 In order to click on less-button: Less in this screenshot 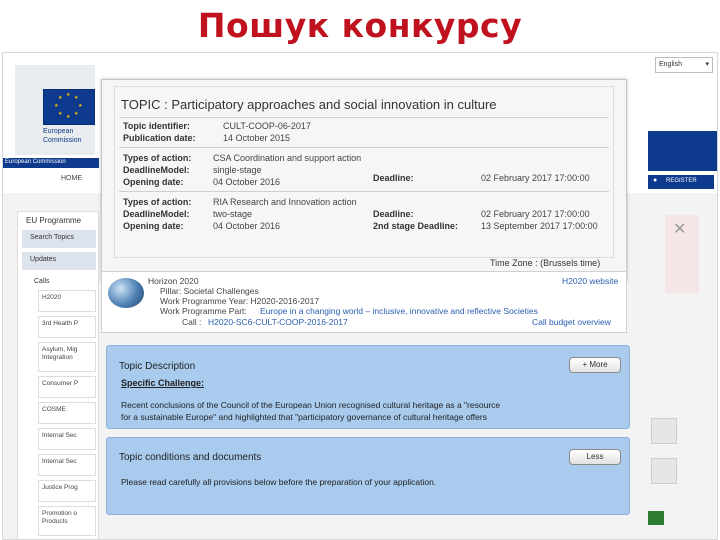, I will do `click(595, 457)`.